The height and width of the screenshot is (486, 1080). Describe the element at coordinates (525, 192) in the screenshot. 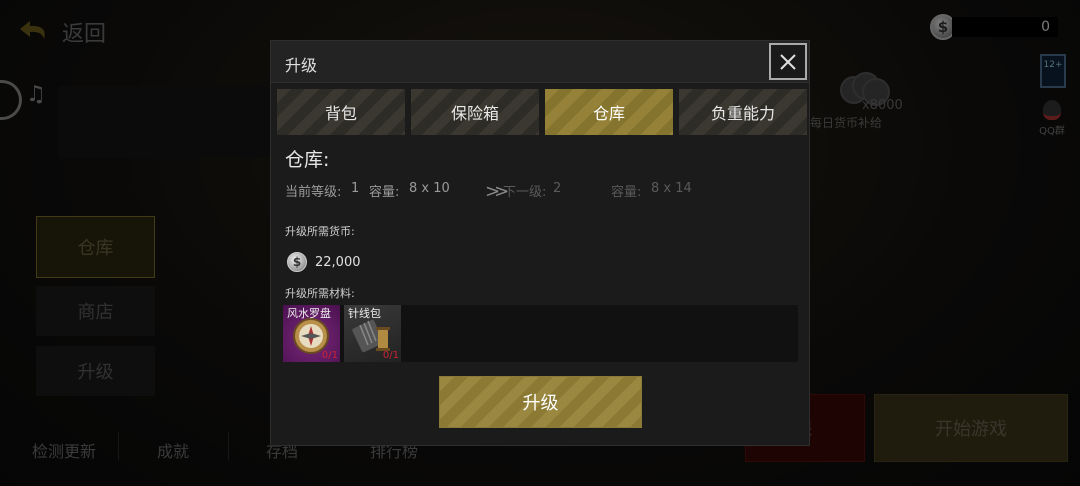

I see `next-level-label: 下一级:` at that location.